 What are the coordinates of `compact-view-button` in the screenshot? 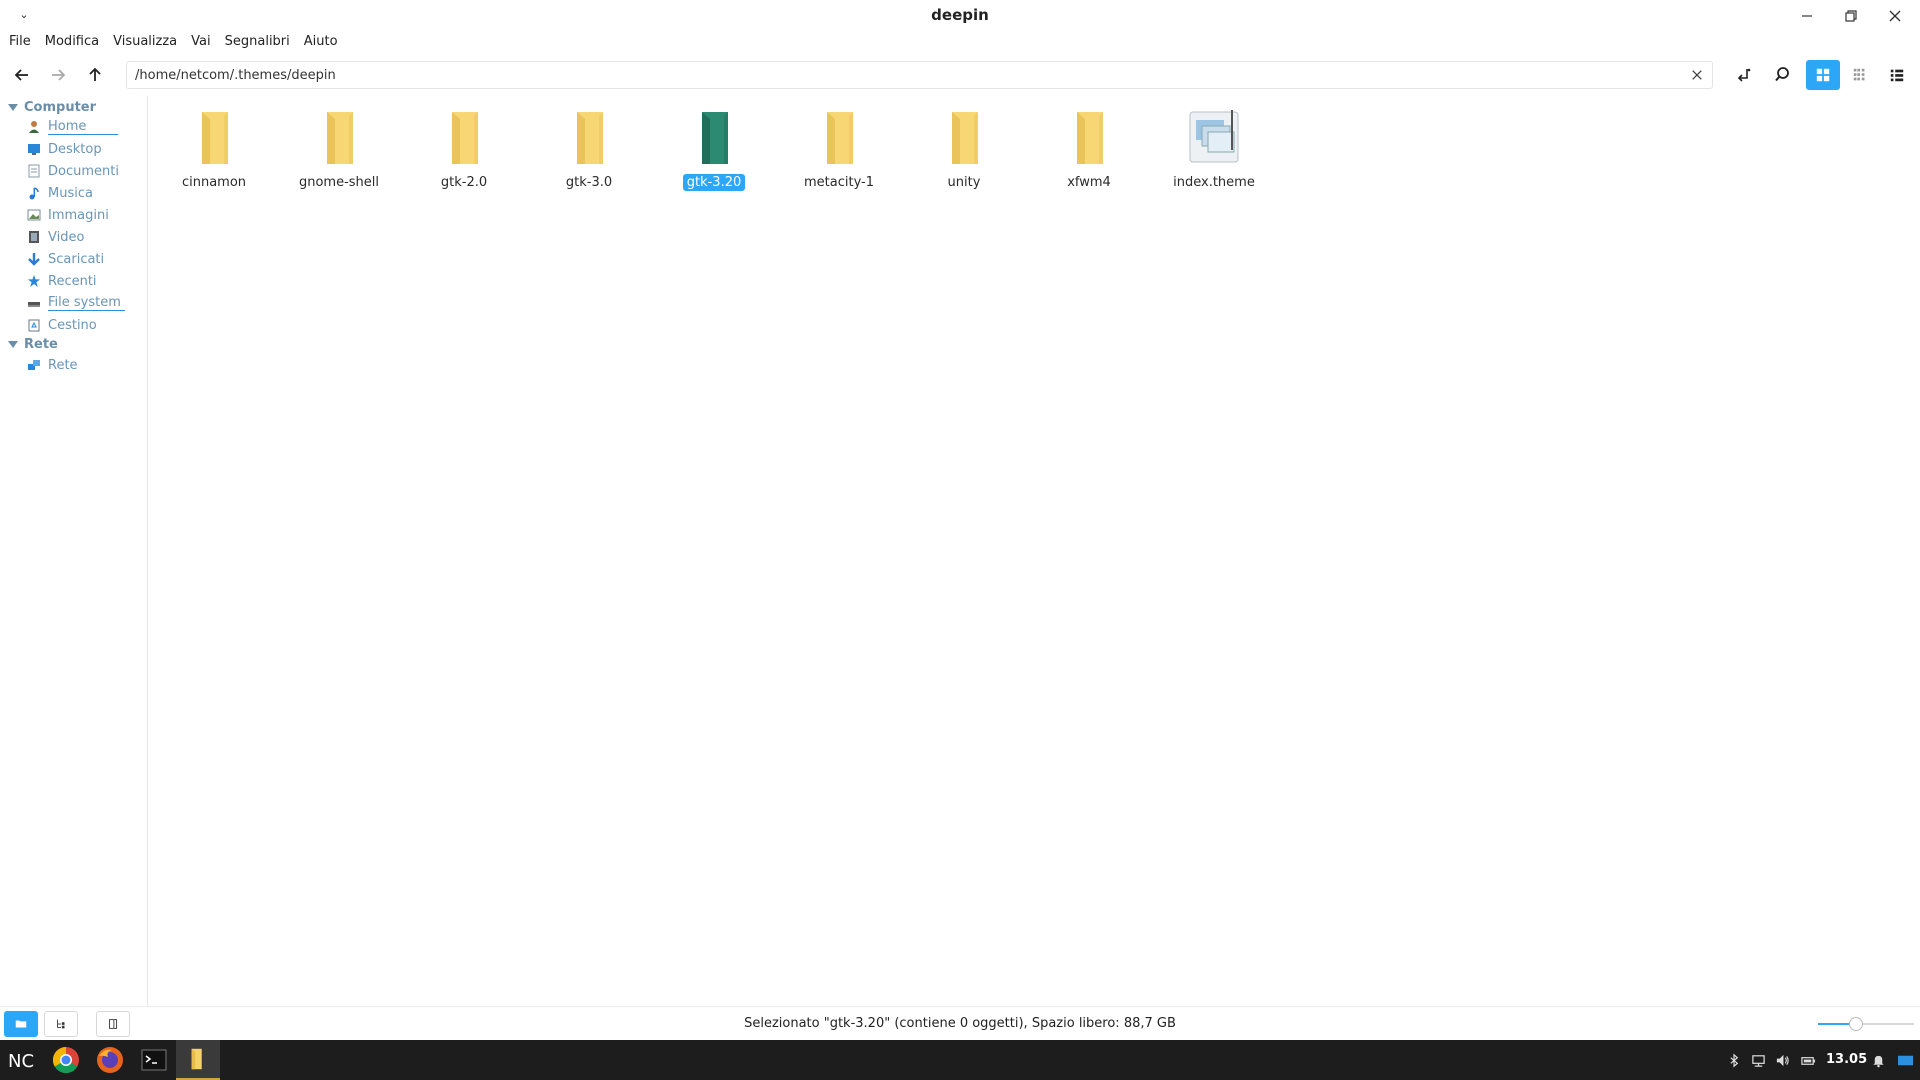 It's located at (1860, 75).